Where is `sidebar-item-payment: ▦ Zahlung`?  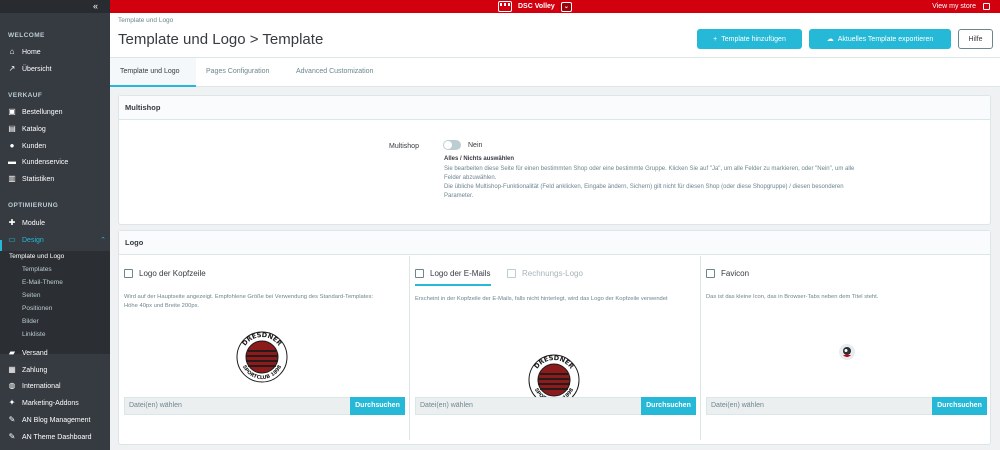
sidebar-item-payment: ▦ Zahlung is located at coordinates (58, 370).